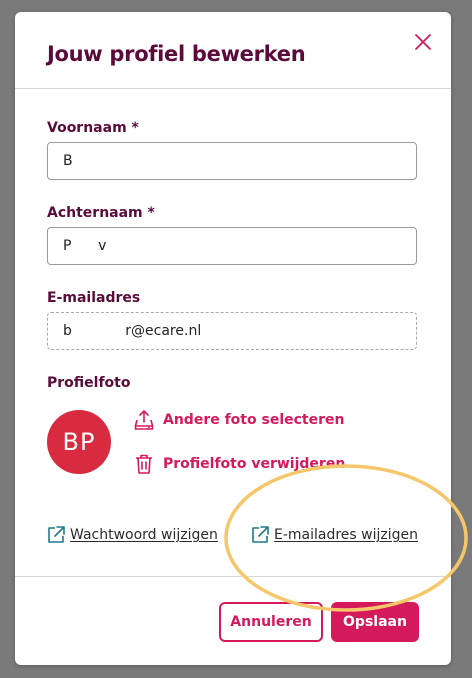 This screenshot has width=472, height=678. What do you see at coordinates (271, 622) in the screenshot?
I see `cancel-button: Annuleren` at bounding box center [271, 622].